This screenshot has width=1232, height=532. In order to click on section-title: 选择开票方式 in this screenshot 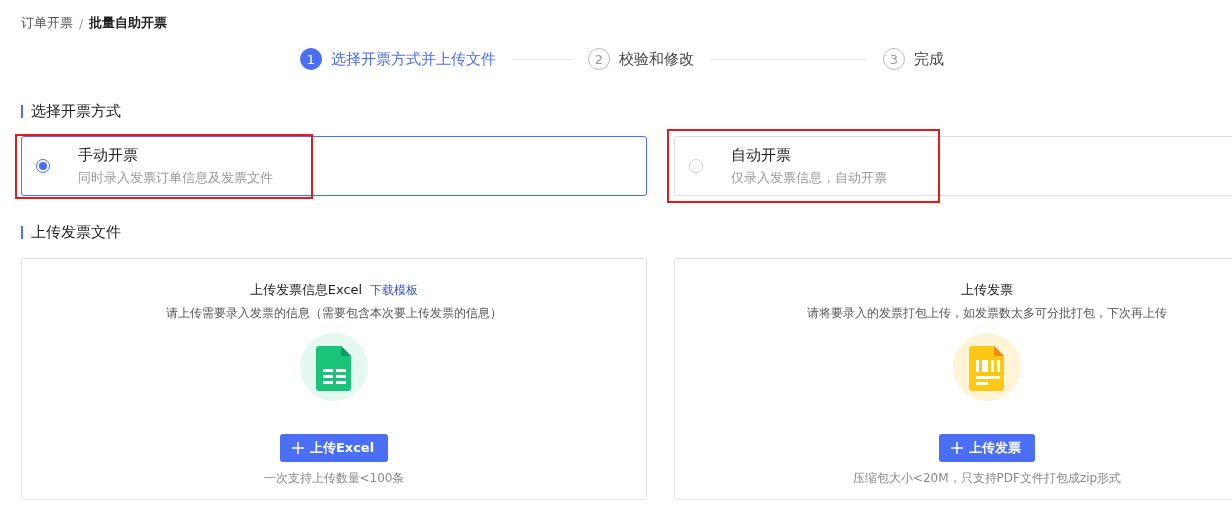, I will do `click(76, 111)`.